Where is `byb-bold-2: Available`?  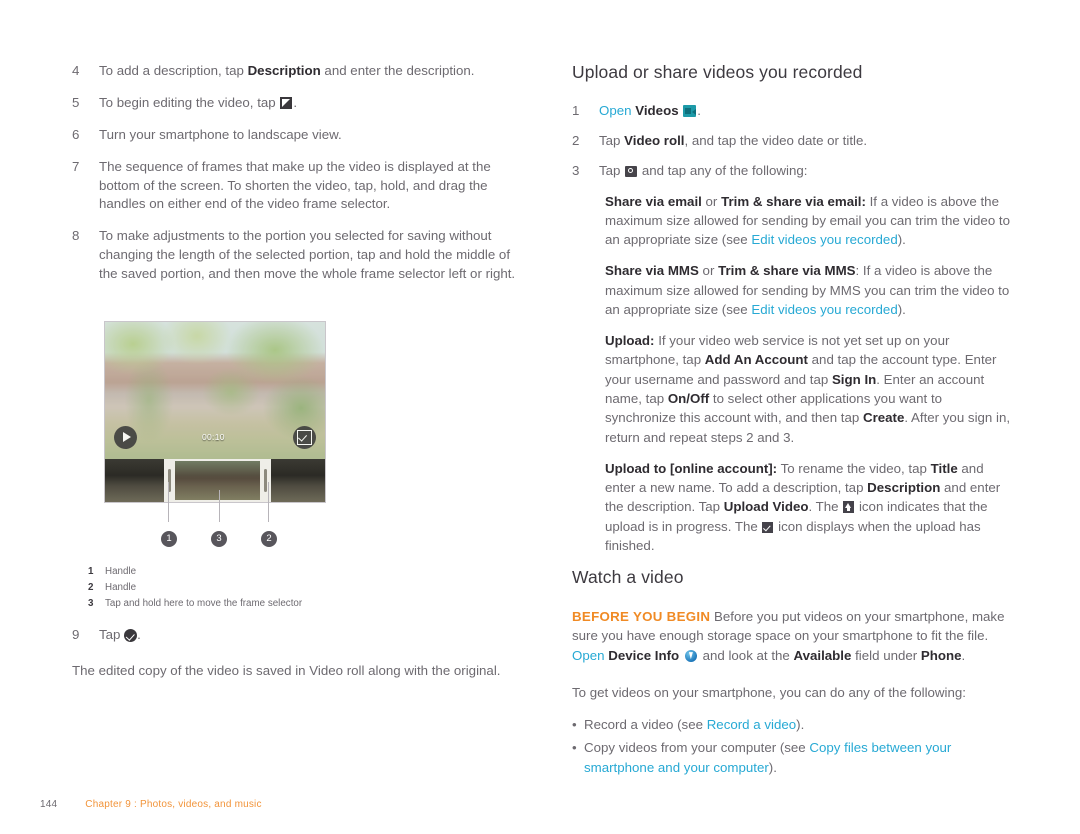
byb-bold-2: Available is located at coordinates (822, 655).